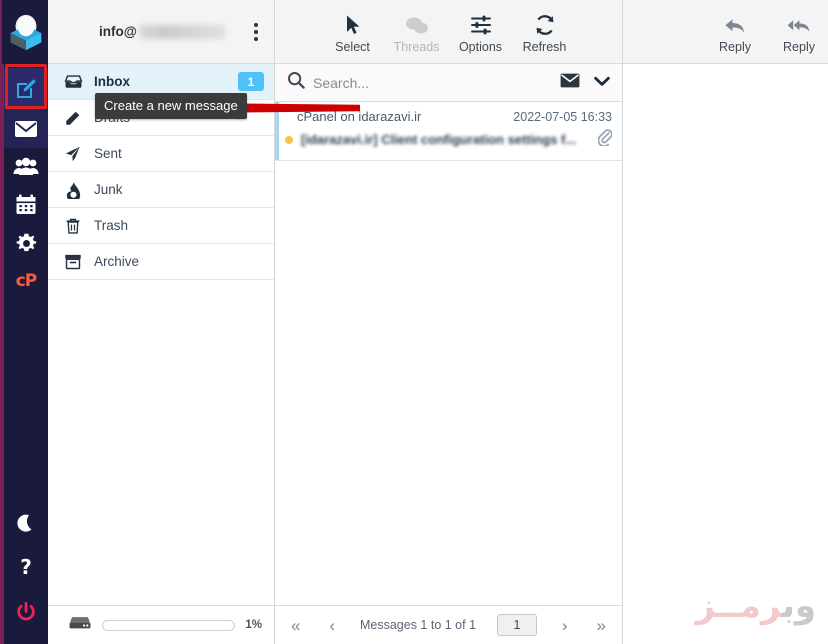 This screenshot has width=828, height=644. I want to click on kebab-menu-icon-dot2, so click(256, 31).